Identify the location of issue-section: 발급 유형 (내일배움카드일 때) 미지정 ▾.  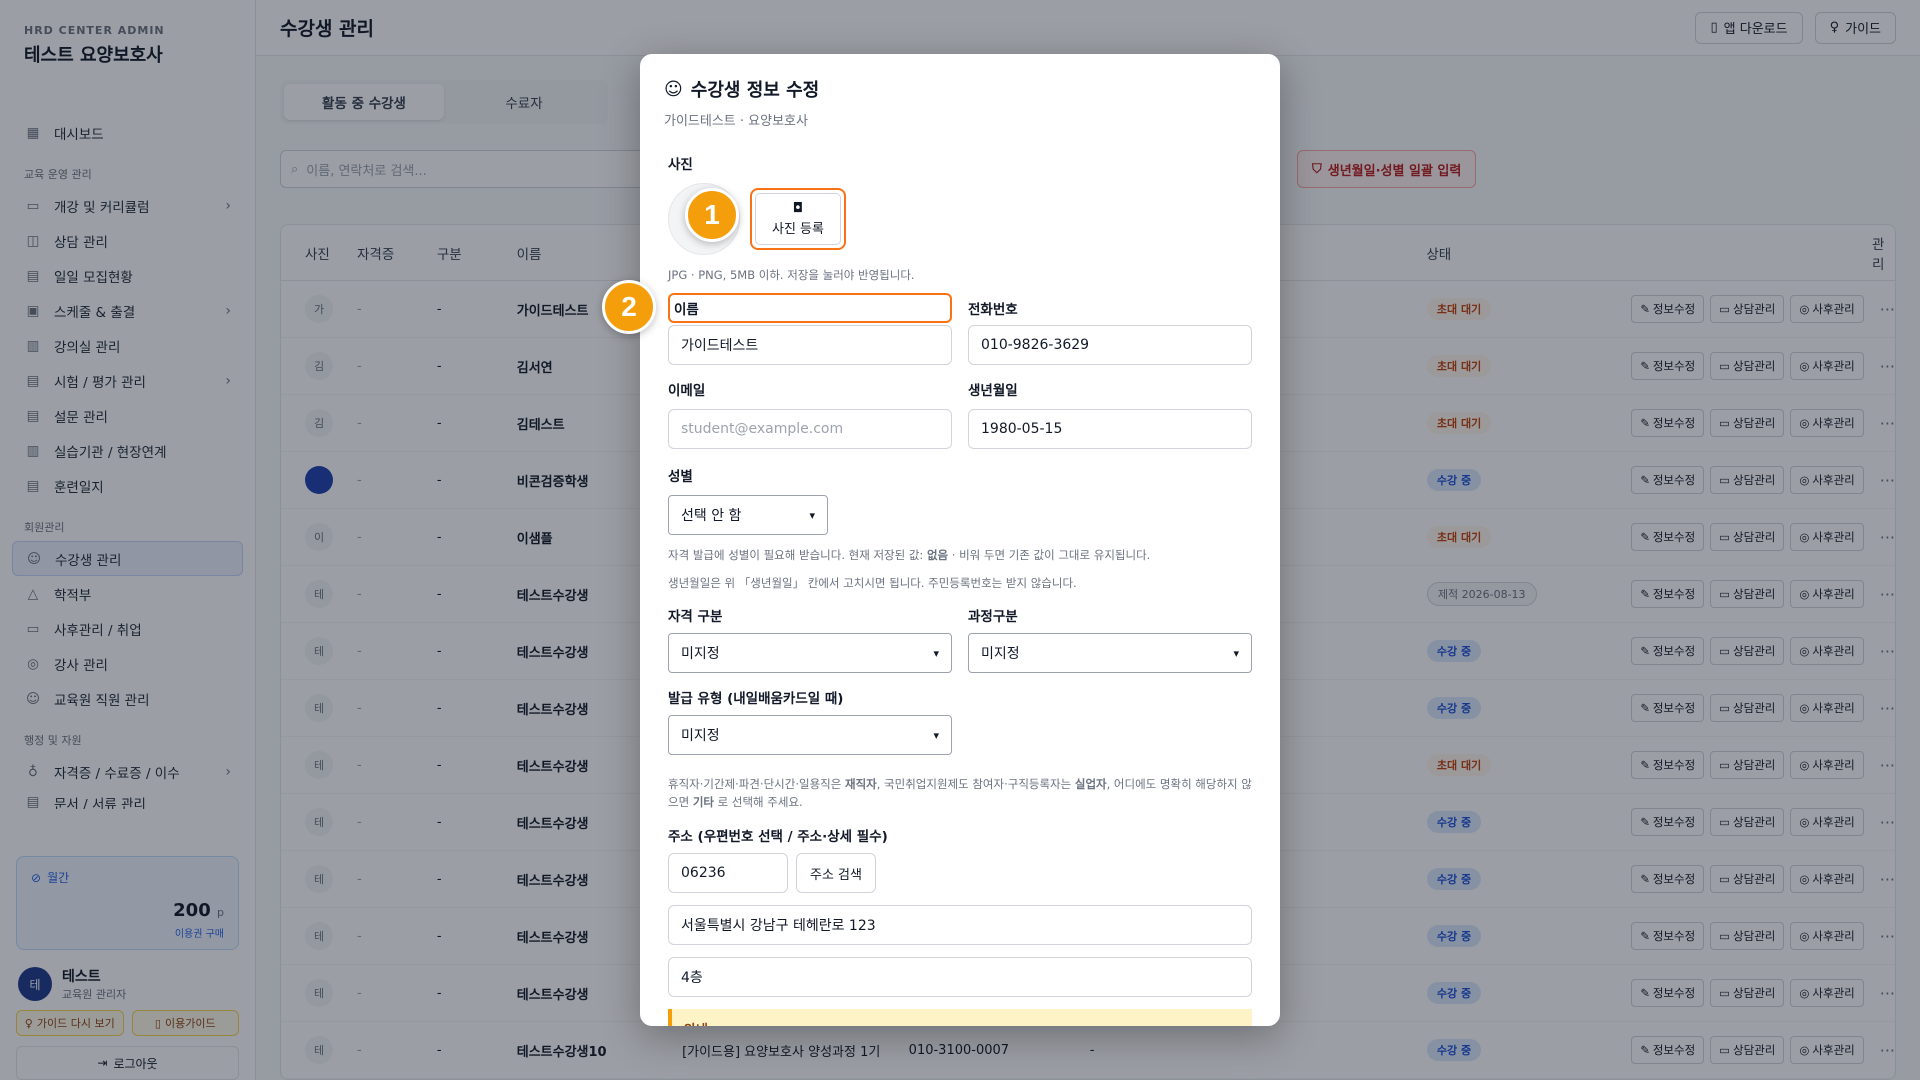
(810, 721).